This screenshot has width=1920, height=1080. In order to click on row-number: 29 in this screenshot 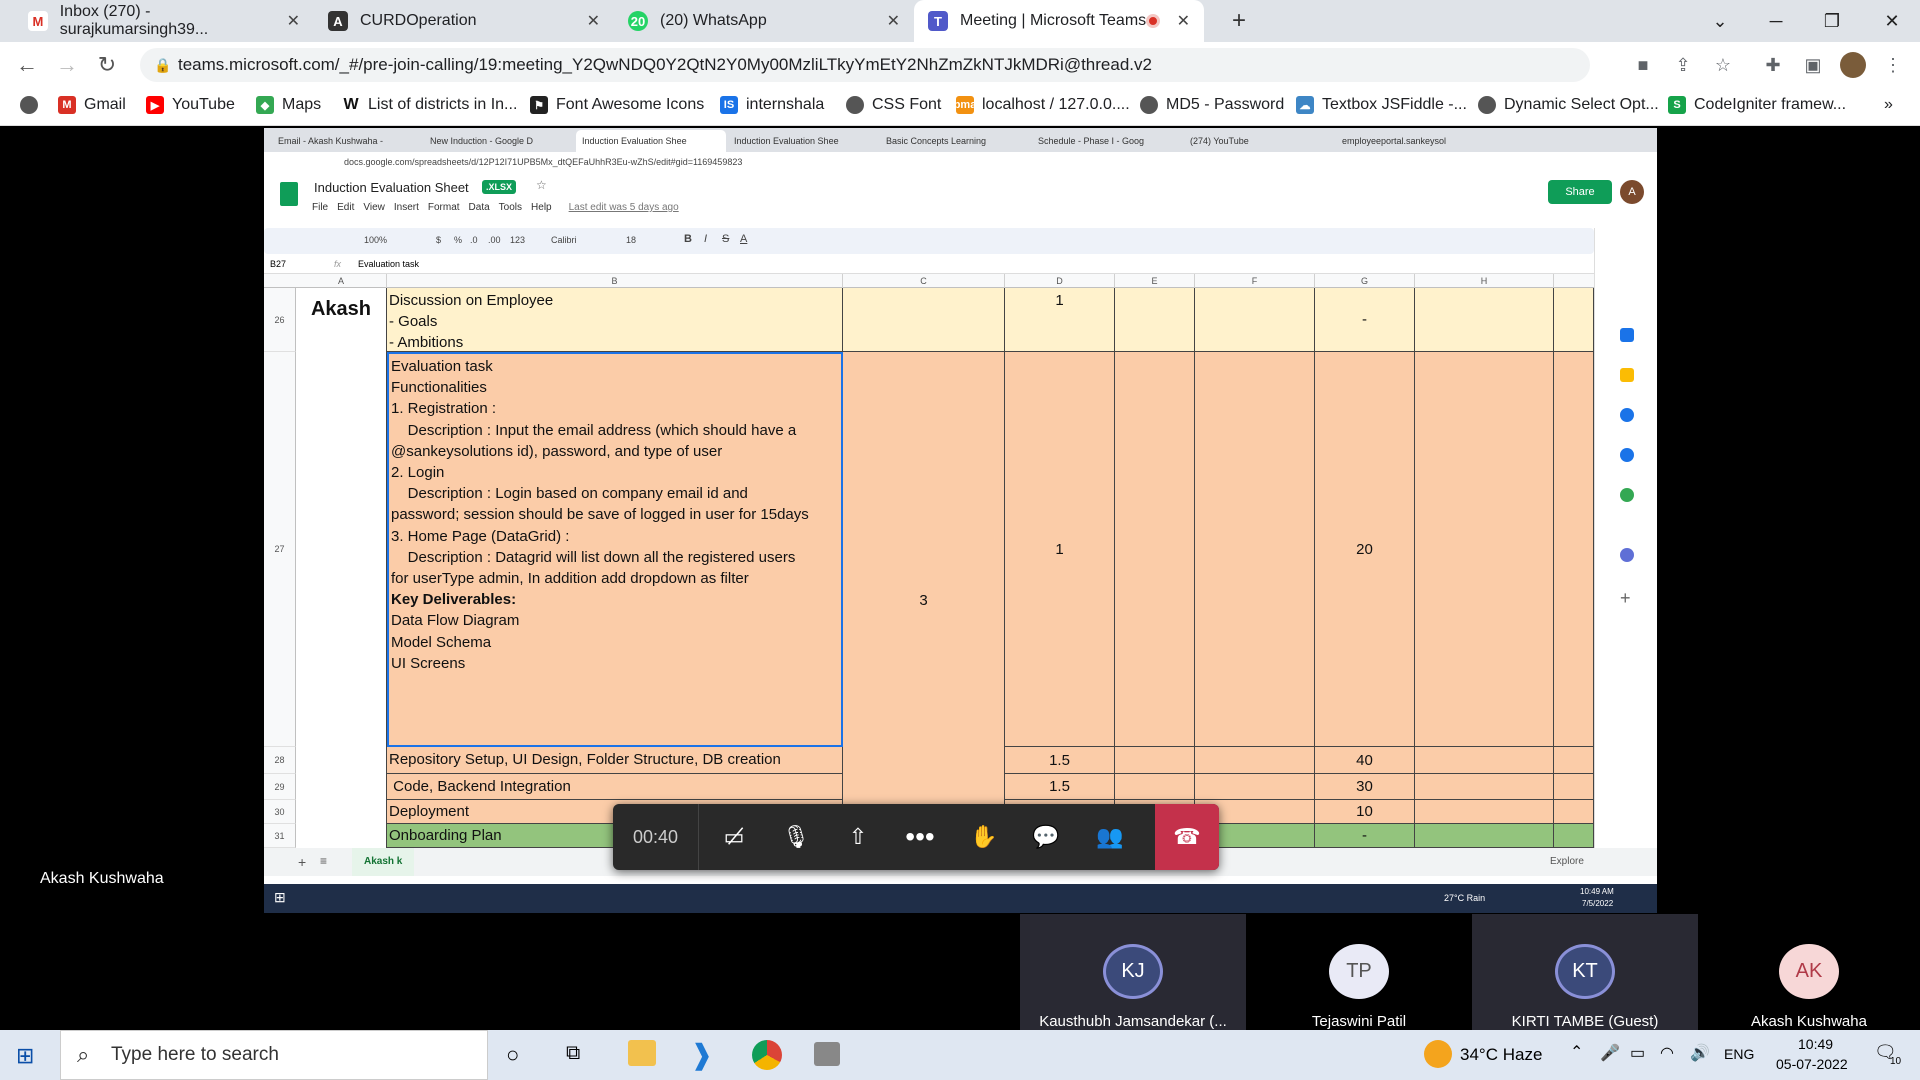, I will do `click(280, 787)`.